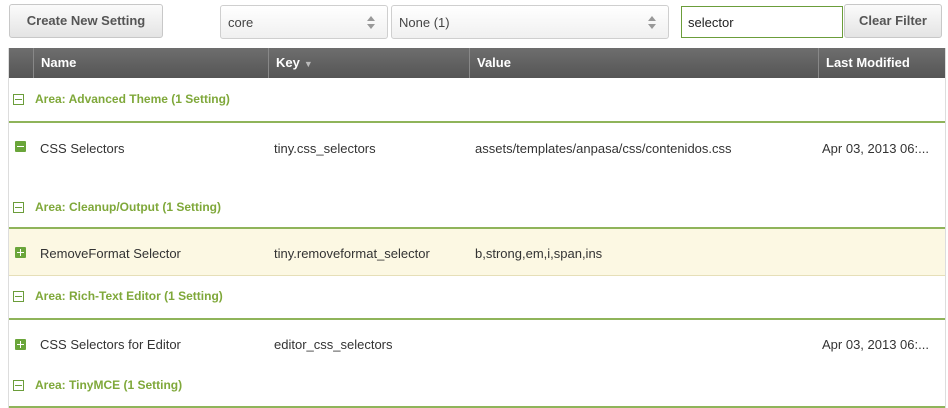  I want to click on row-key: editor_css_selectors, so click(333, 344).